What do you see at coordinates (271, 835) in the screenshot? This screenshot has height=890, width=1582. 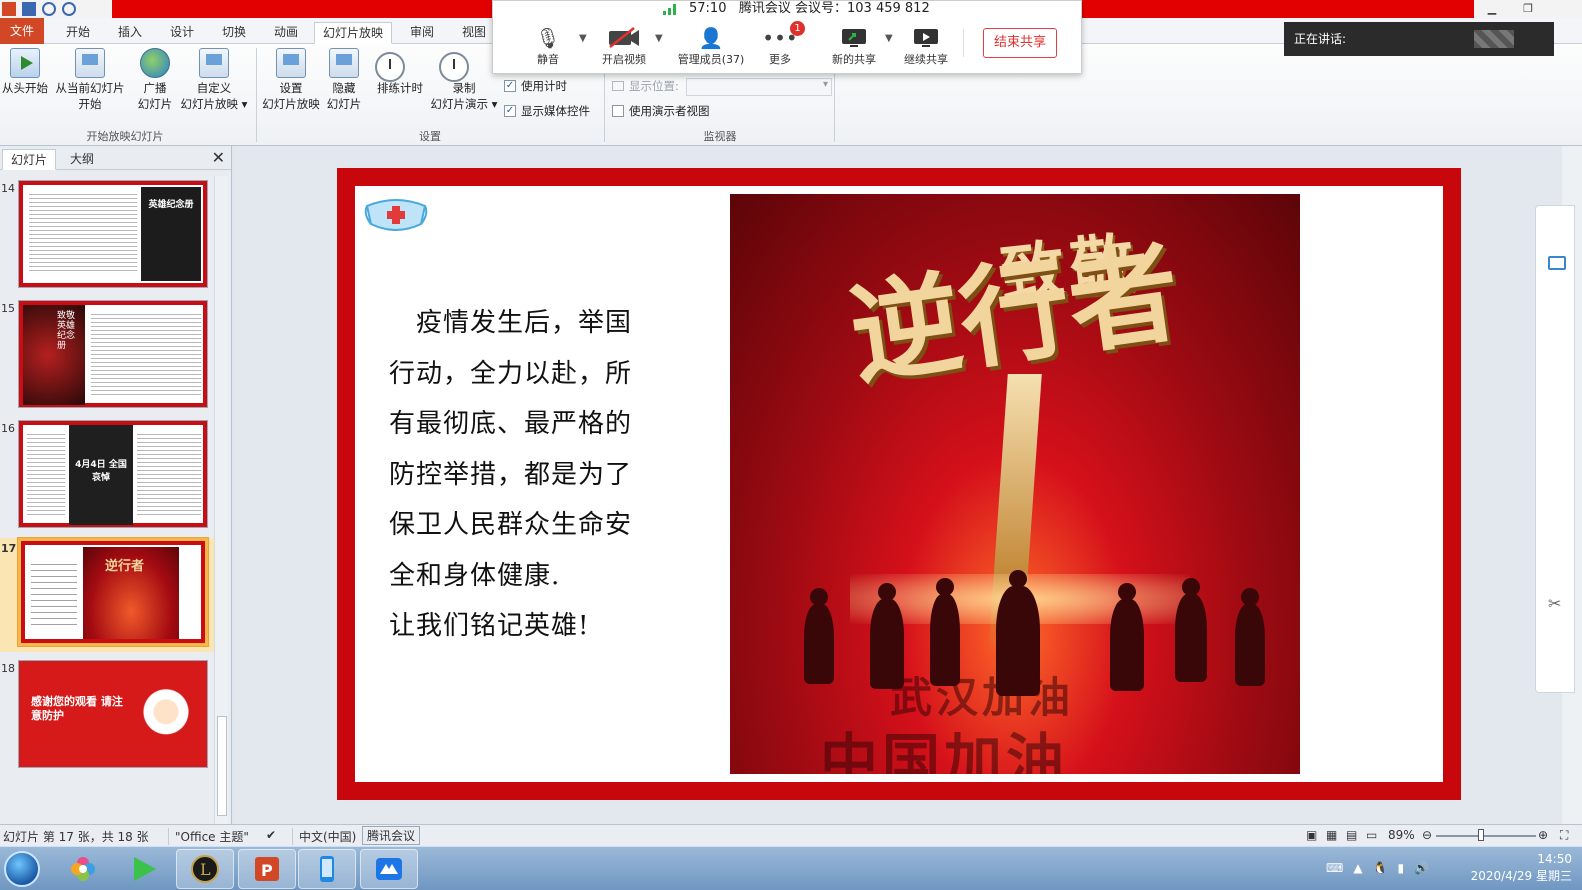 I see `spellcheck-icon: ✔` at bounding box center [271, 835].